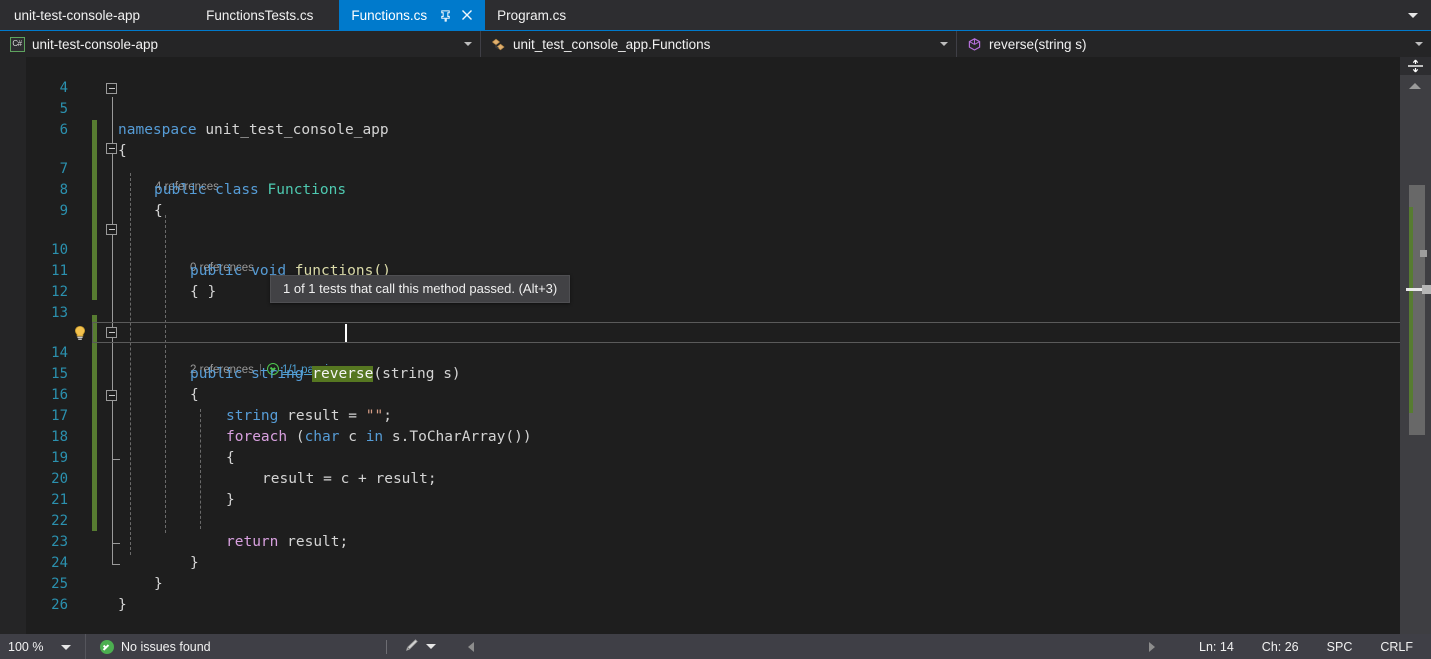 This screenshot has width=1431, height=659. I want to click on code-line: 12, so click(700, 280).